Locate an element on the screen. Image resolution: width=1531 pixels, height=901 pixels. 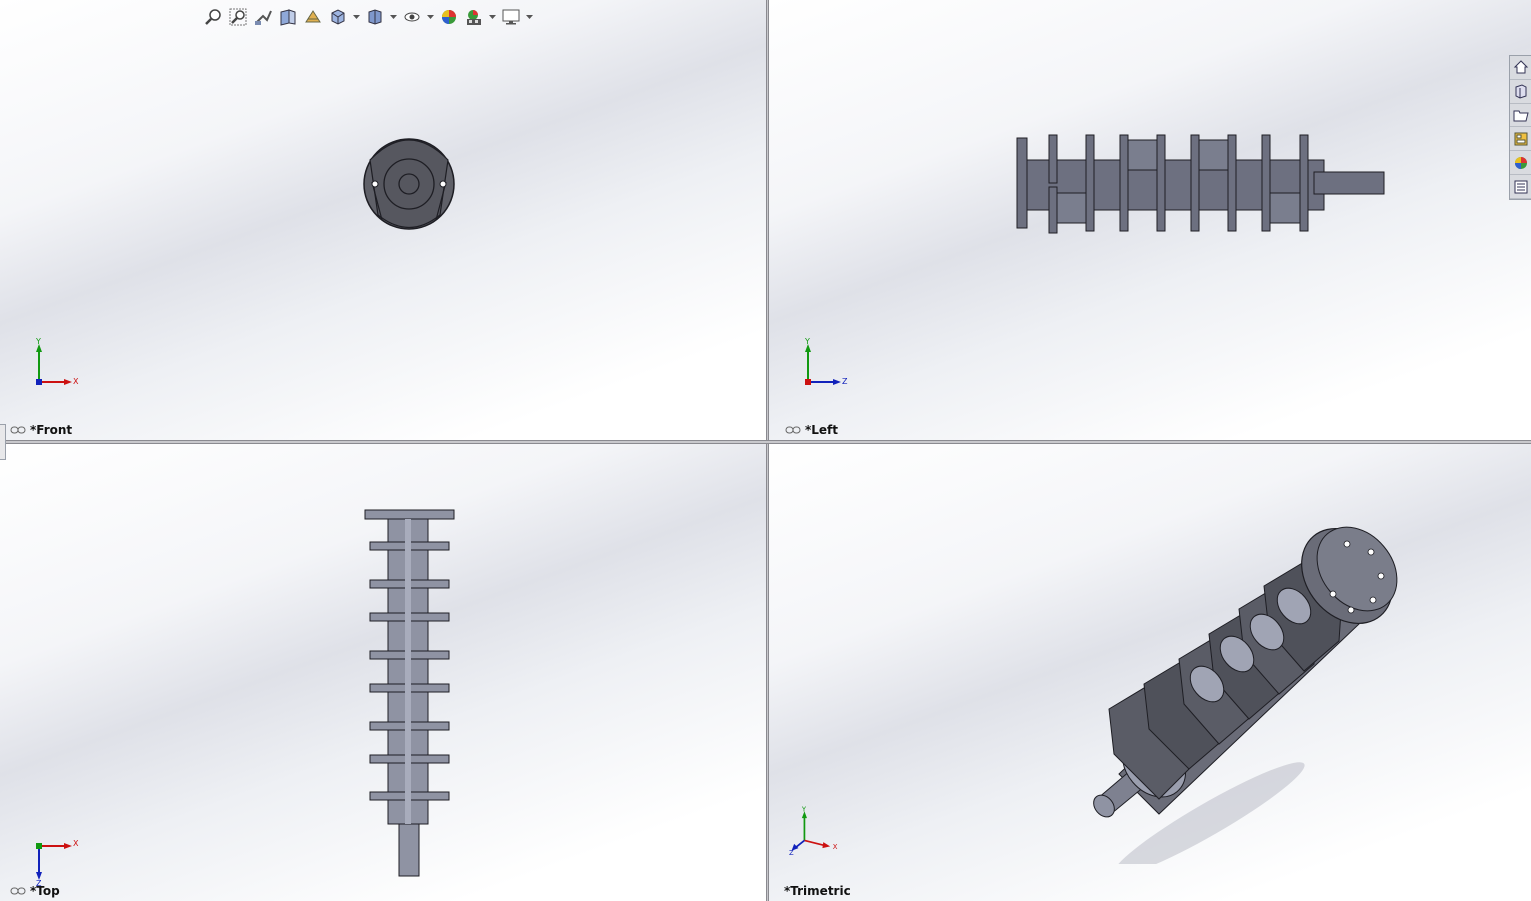
coordinate-triad: Y Z is located at coordinates (826, 362).